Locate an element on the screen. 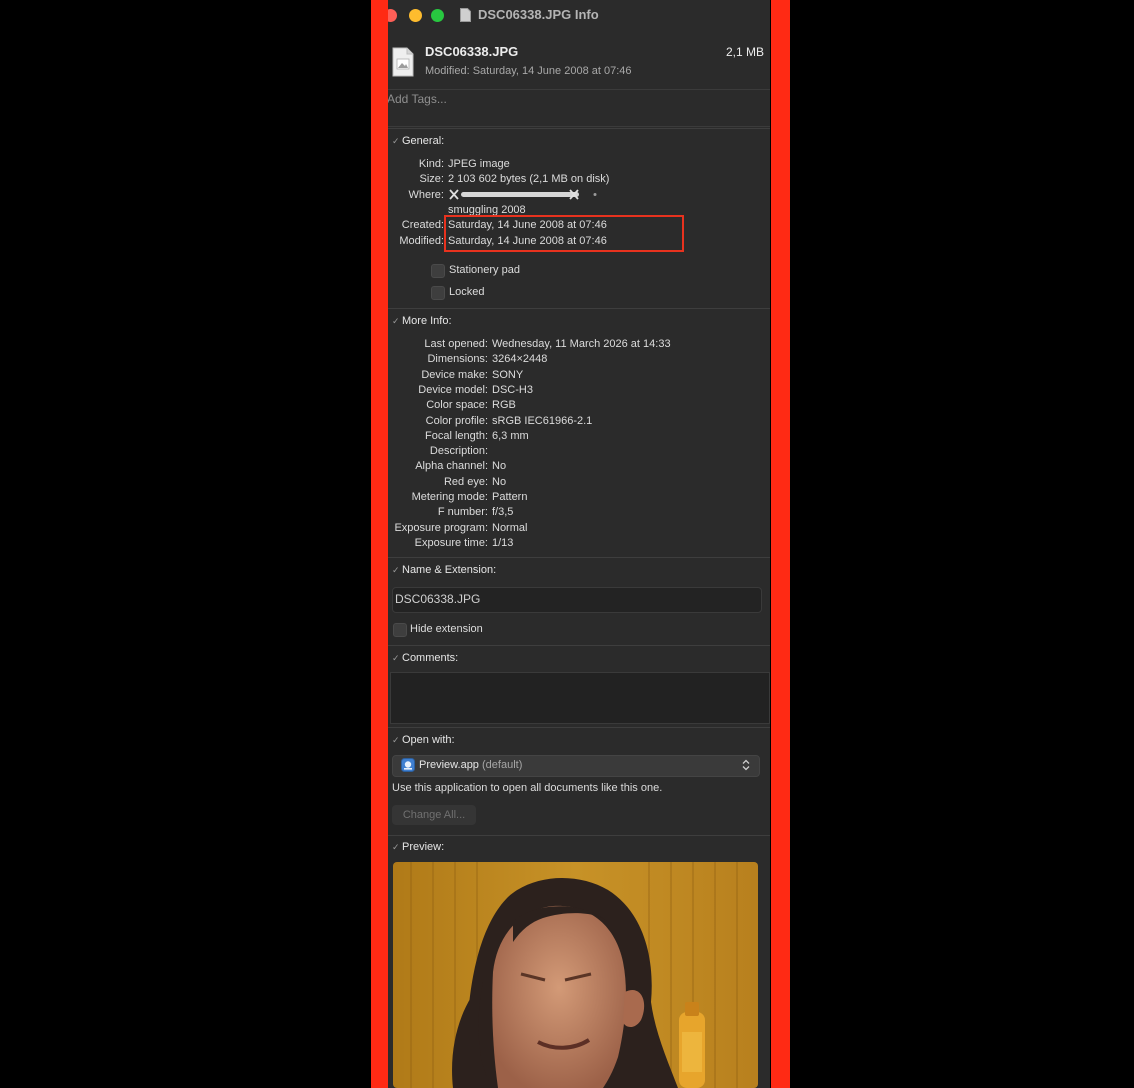  section-preview-title: Preview: is located at coordinates (423, 847).